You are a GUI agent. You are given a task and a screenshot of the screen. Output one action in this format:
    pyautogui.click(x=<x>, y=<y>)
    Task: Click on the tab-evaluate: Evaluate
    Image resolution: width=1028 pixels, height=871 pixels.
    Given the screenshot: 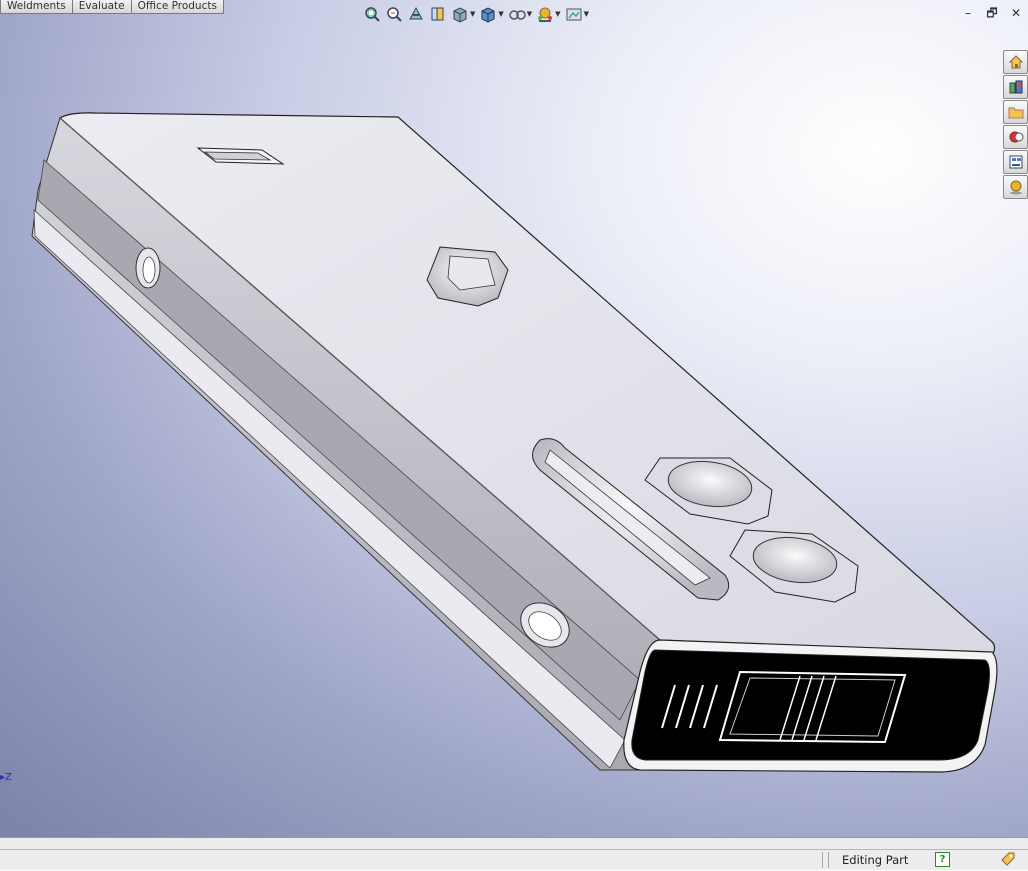 What is the action you would take?
    pyautogui.click(x=101, y=7)
    